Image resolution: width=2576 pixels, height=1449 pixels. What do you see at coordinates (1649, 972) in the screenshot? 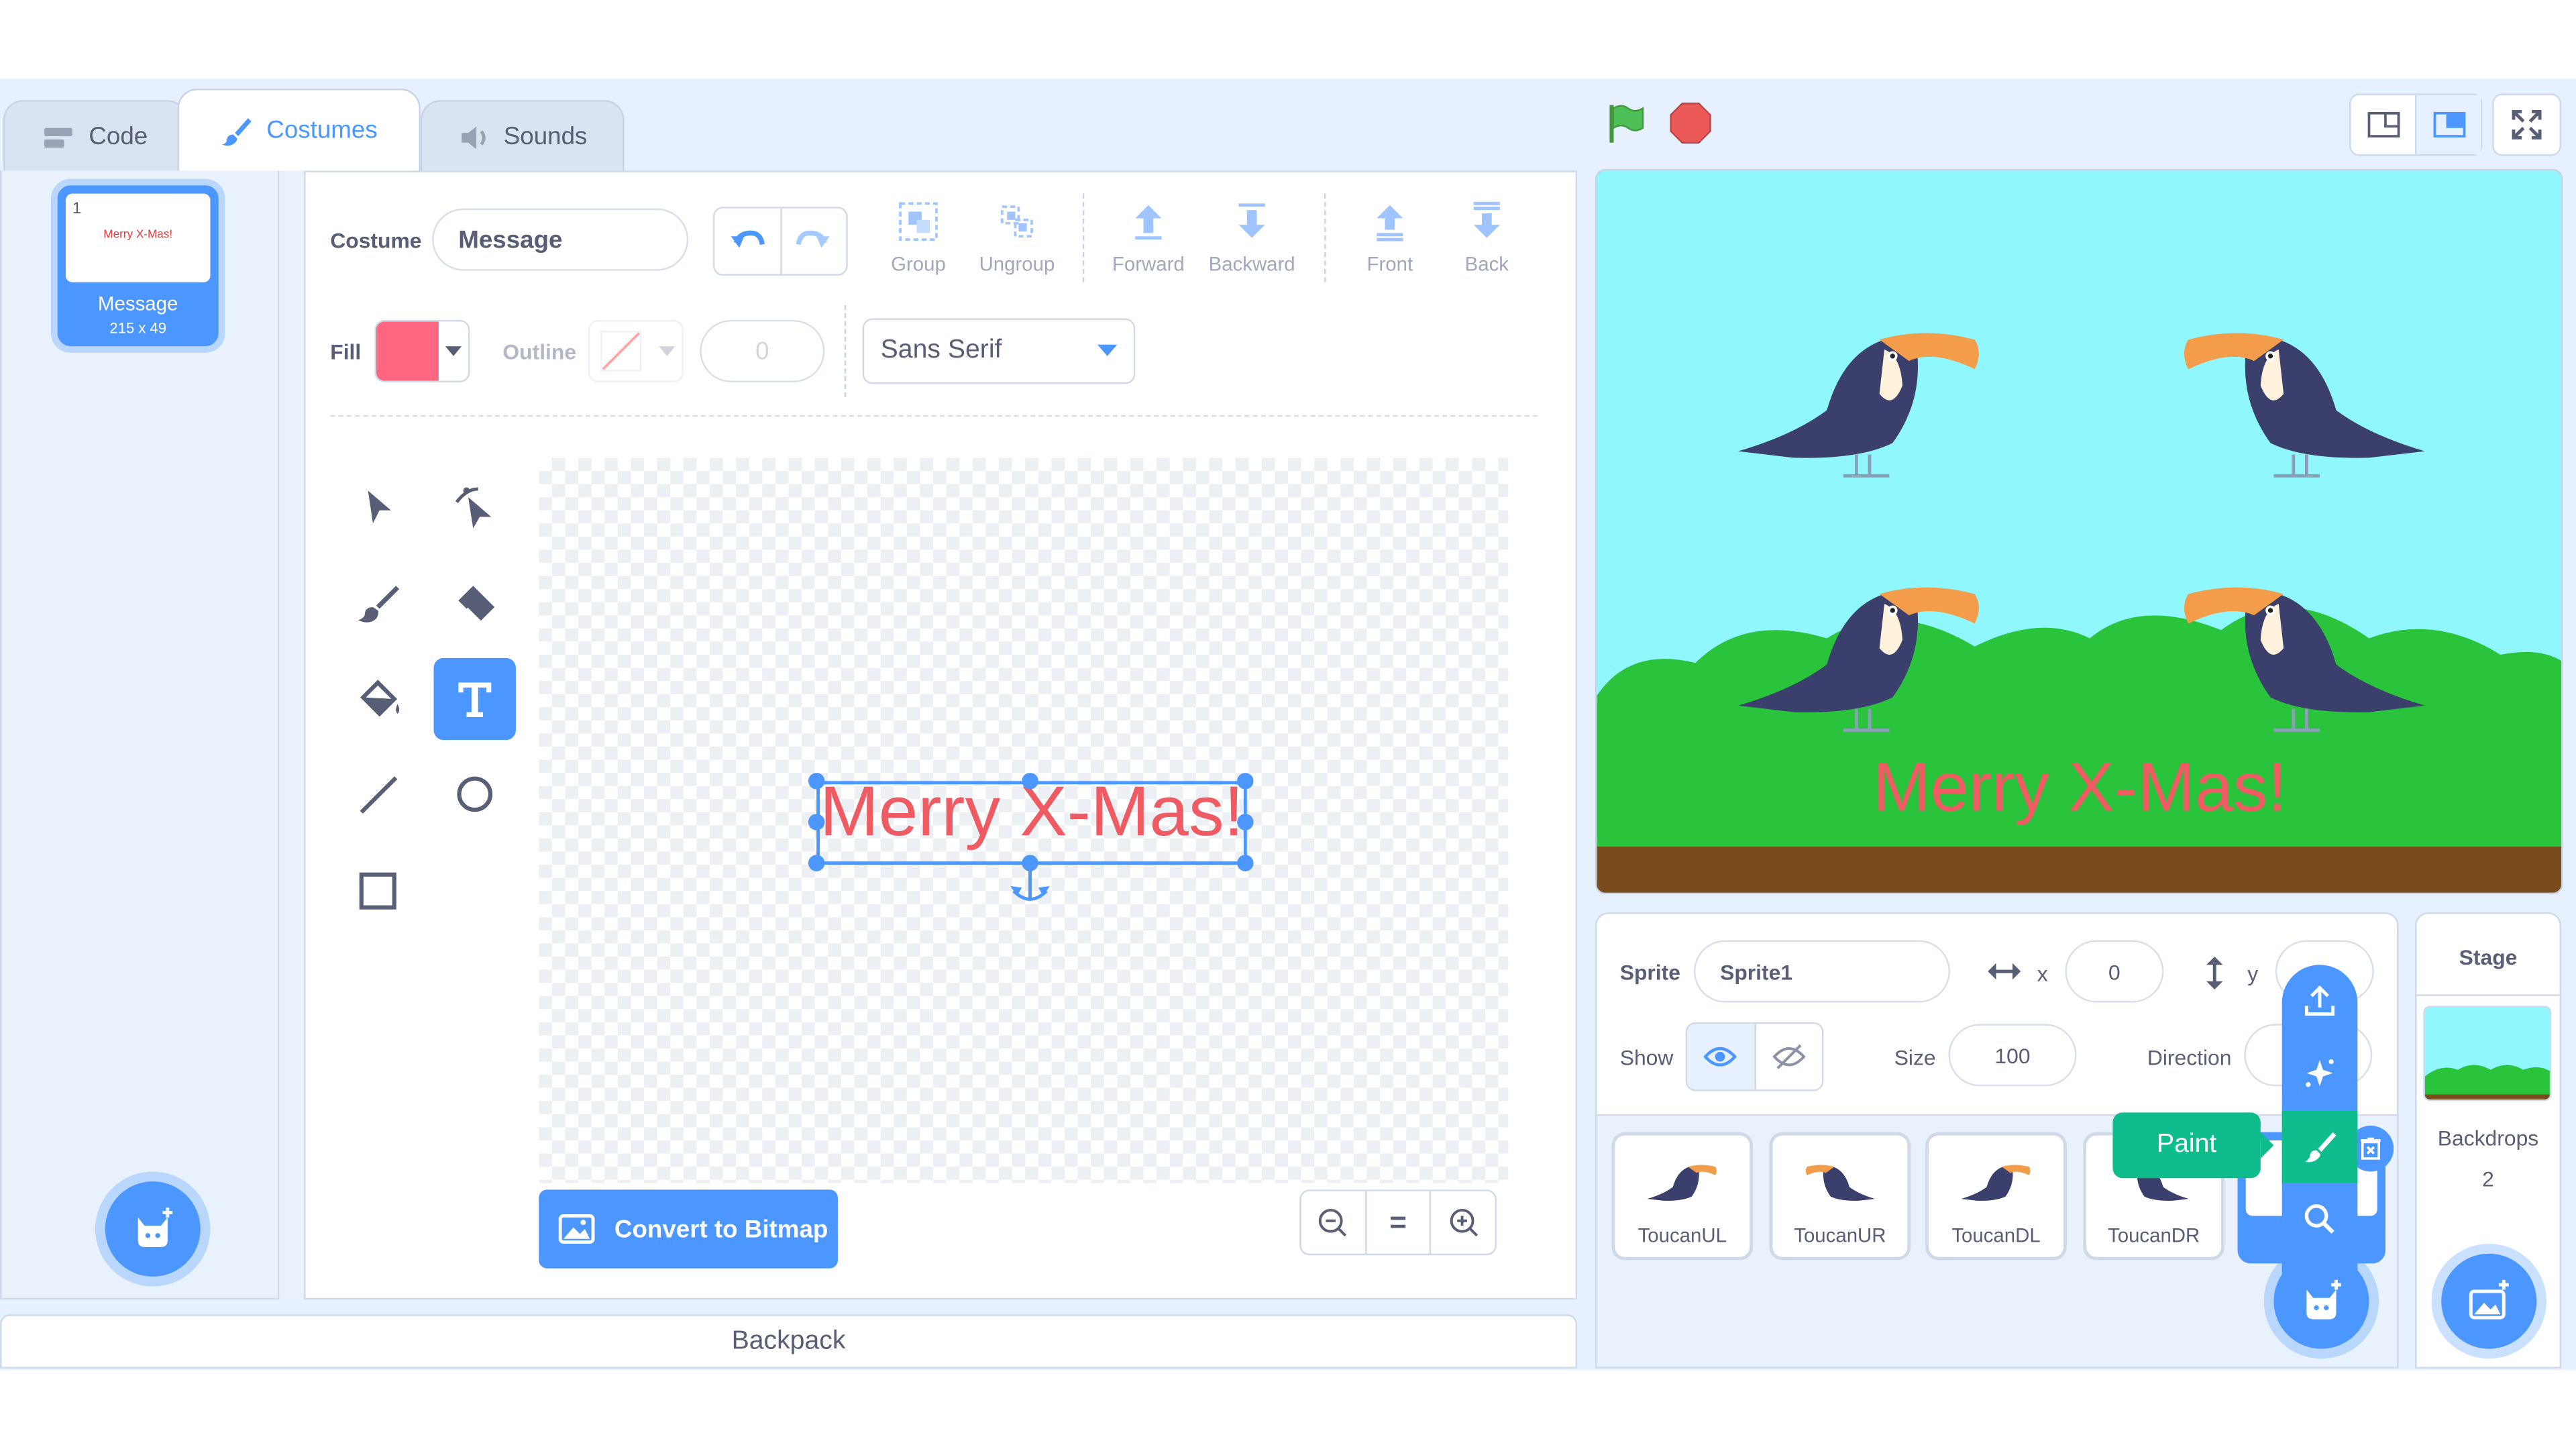
I see `sprite-label: Sprite` at bounding box center [1649, 972].